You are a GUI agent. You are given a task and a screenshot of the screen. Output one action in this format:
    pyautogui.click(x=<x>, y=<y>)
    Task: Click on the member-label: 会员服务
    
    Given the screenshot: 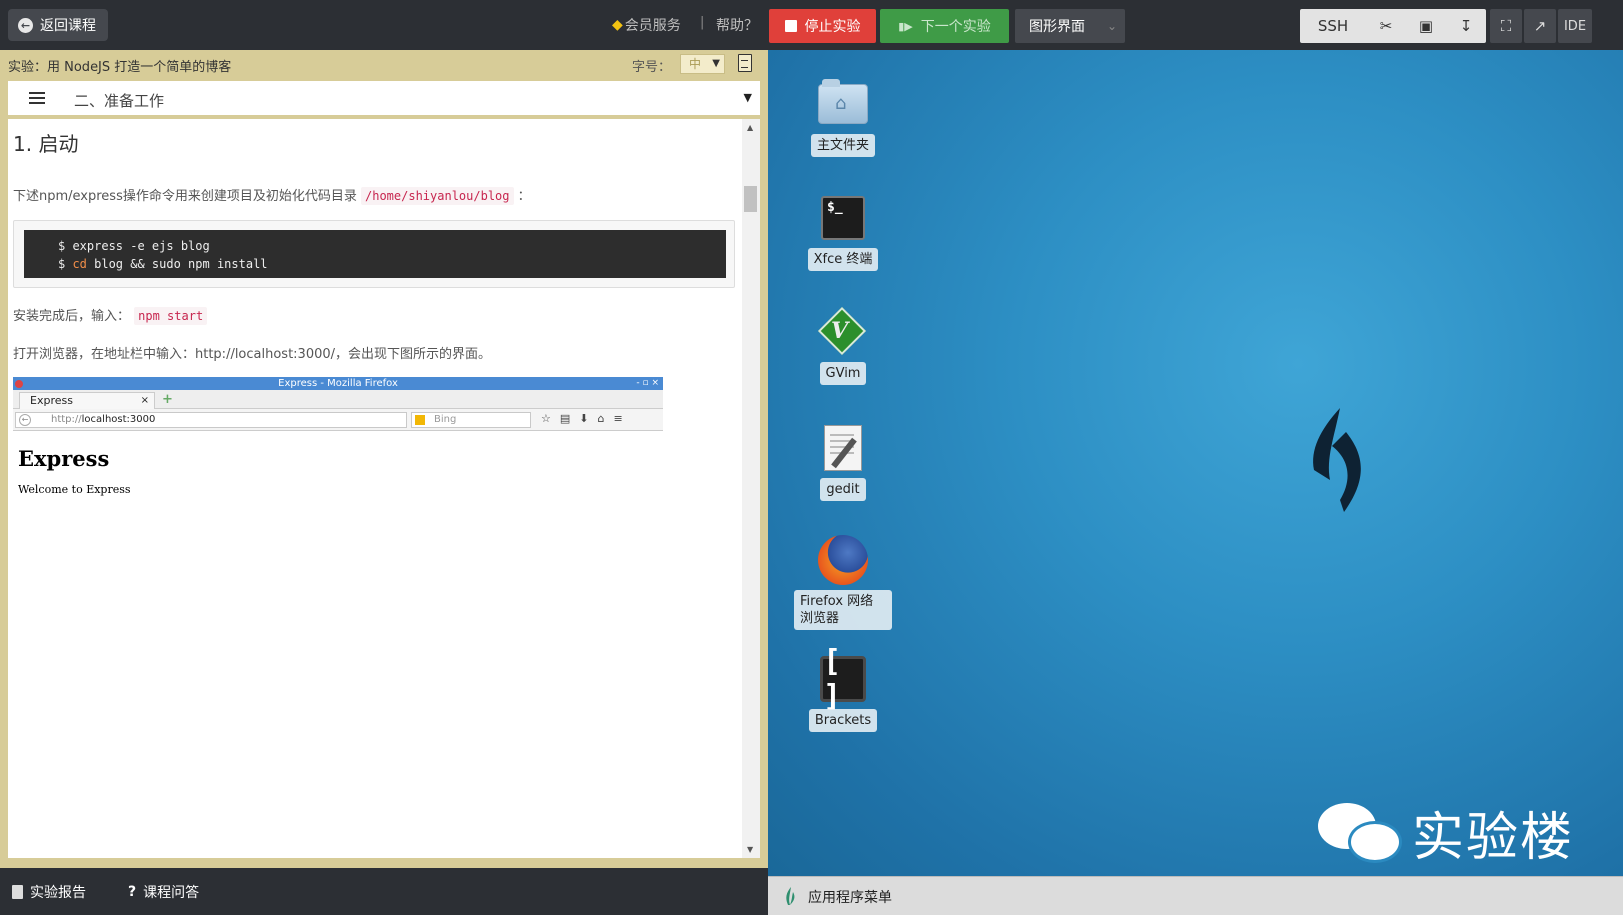 What is the action you would take?
    pyautogui.click(x=652, y=26)
    